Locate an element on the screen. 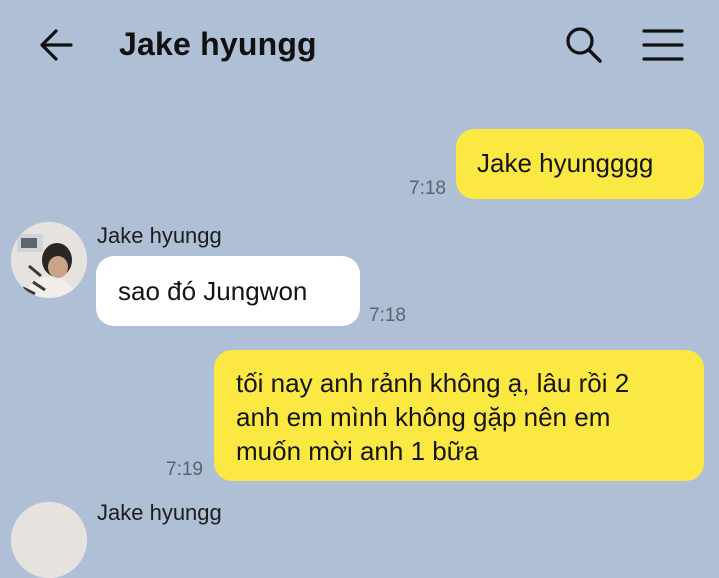 This screenshot has width=719, height=578. message-text-line: anh em mình không gặp nên em is located at coordinates (423, 417).